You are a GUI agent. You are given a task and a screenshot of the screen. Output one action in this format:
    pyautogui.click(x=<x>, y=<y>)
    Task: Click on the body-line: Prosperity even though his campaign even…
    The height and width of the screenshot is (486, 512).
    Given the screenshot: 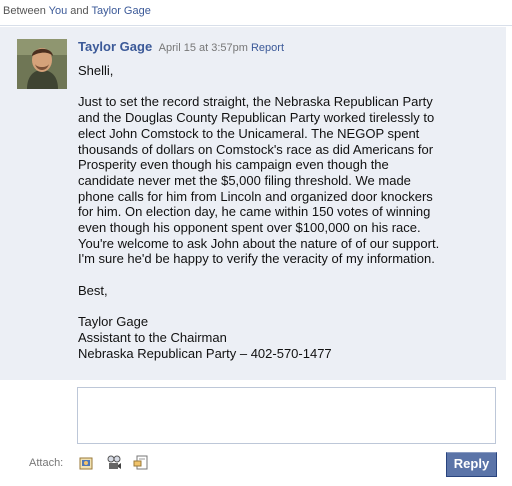 What is the action you would take?
    pyautogui.click(x=233, y=165)
    